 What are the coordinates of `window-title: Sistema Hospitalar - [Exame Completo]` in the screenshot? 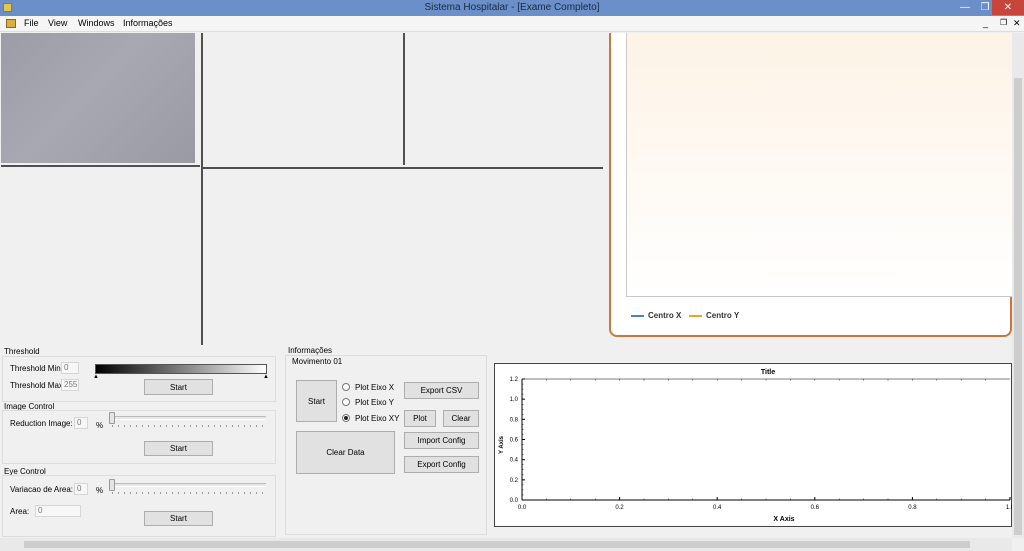 It's located at (512, 7).